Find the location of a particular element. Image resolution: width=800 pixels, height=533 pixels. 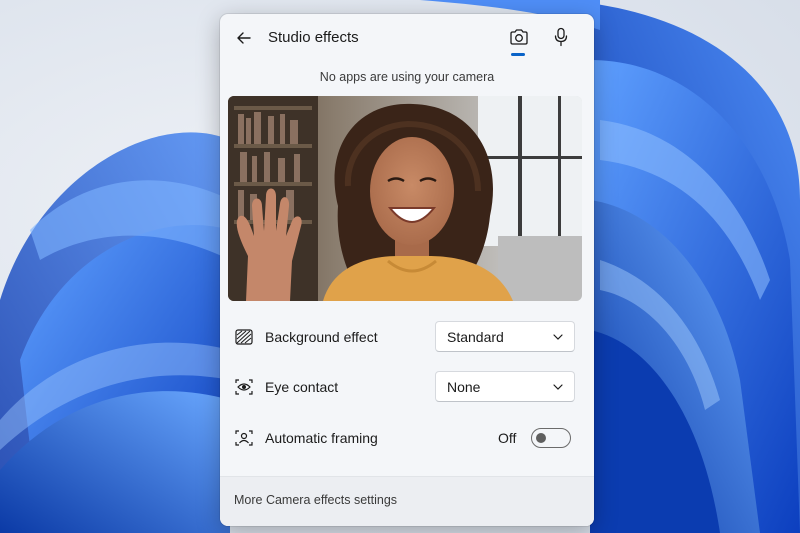

arrow-left-icon is located at coordinates (244, 38).